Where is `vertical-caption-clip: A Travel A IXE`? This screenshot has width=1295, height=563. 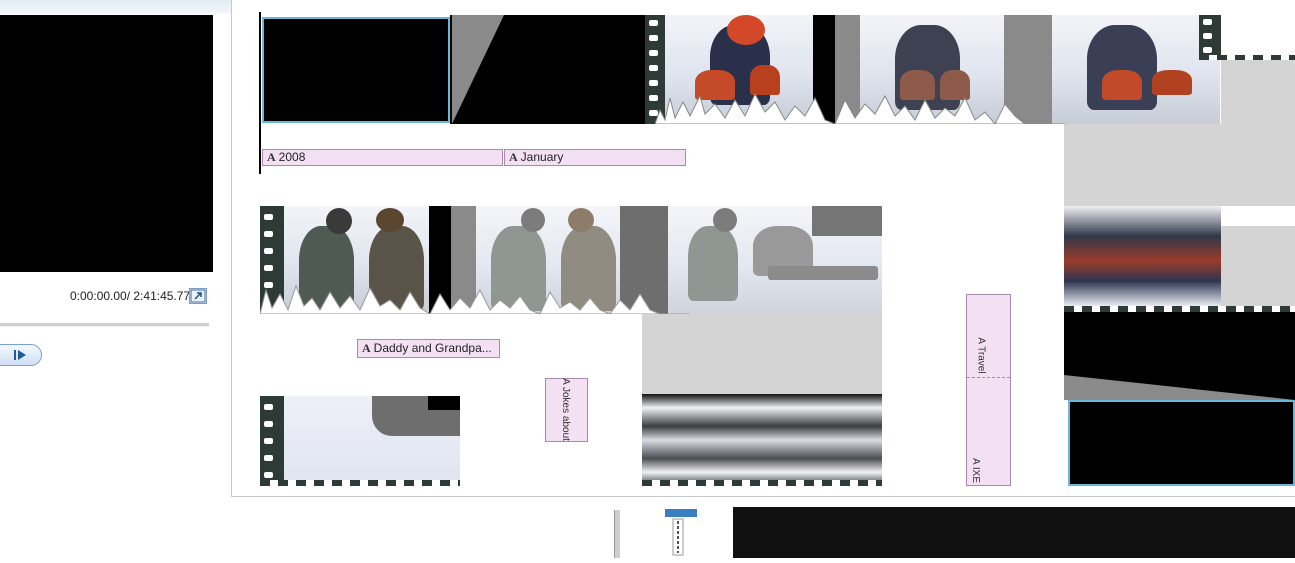
vertical-caption-clip: A Travel A IXE is located at coordinates (988, 390).